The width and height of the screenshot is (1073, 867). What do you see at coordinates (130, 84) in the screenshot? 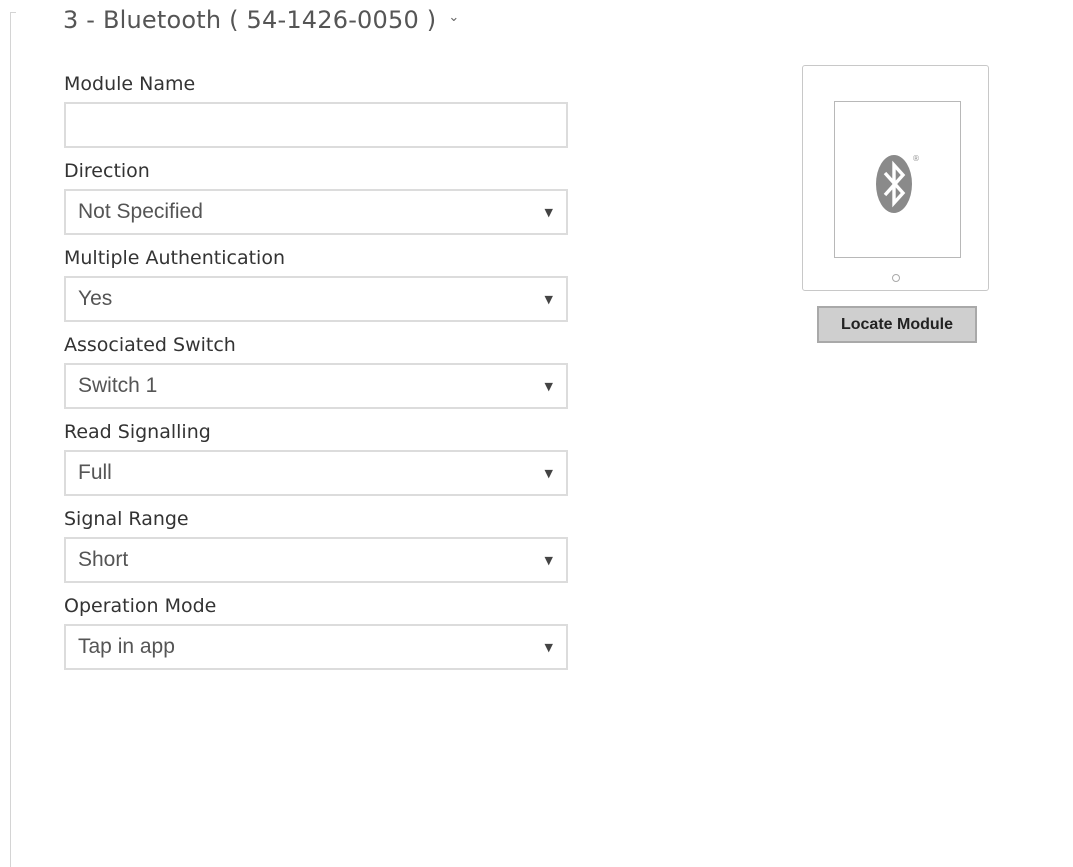
I see `module-name-label: Module Name` at bounding box center [130, 84].